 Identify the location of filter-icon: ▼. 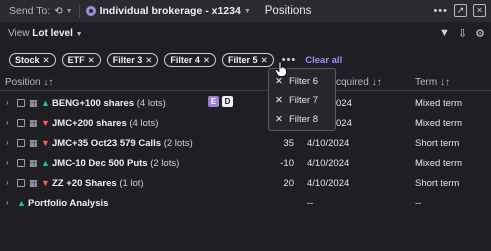
(444, 33).